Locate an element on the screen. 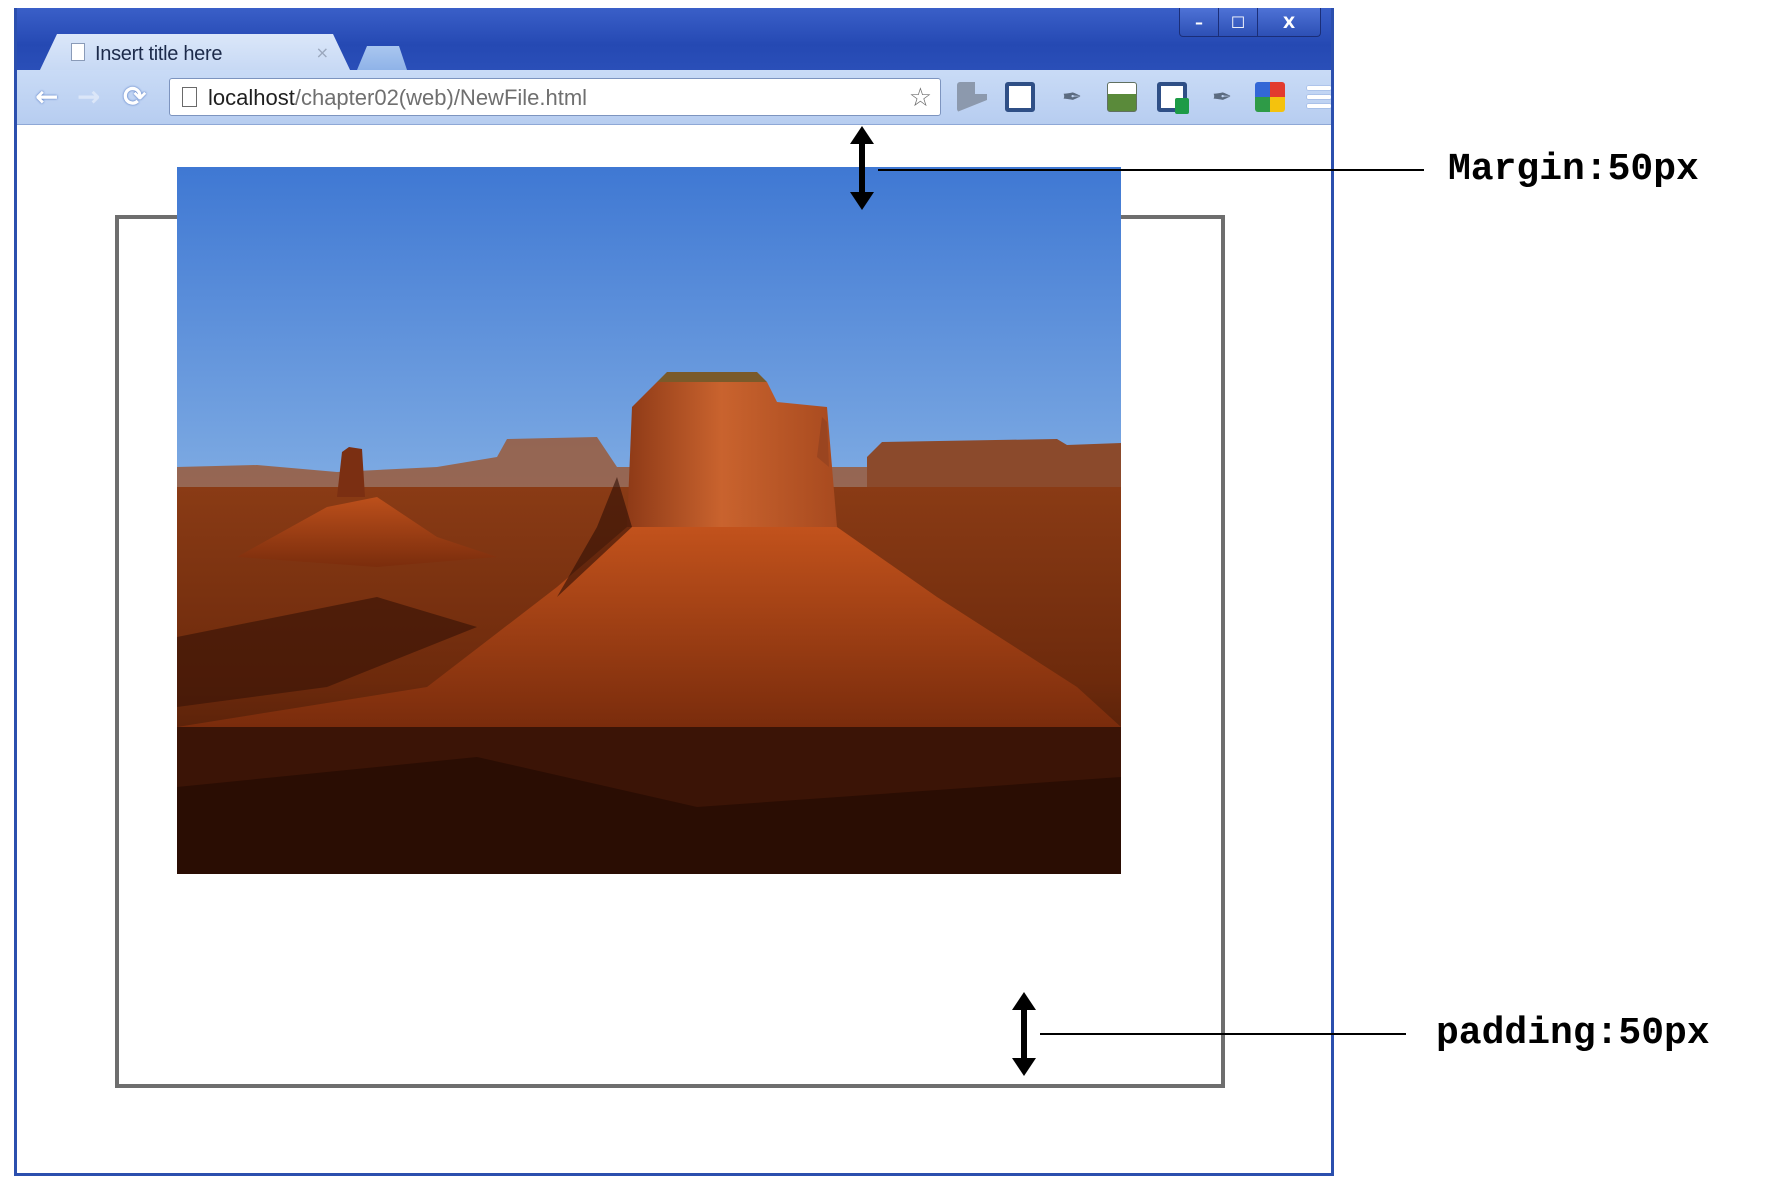 This screenshot has width=1782, height=1179. new-tab-button is located at coordinates (382, 58).